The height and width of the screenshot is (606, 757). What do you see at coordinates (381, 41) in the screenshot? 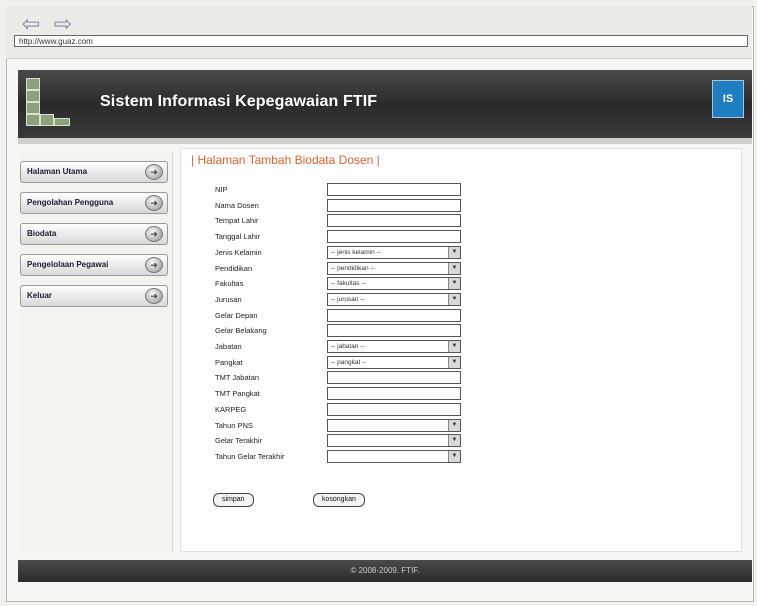
I see `address-bar: http://www.guaz.com` at bounding box center [381, 41].